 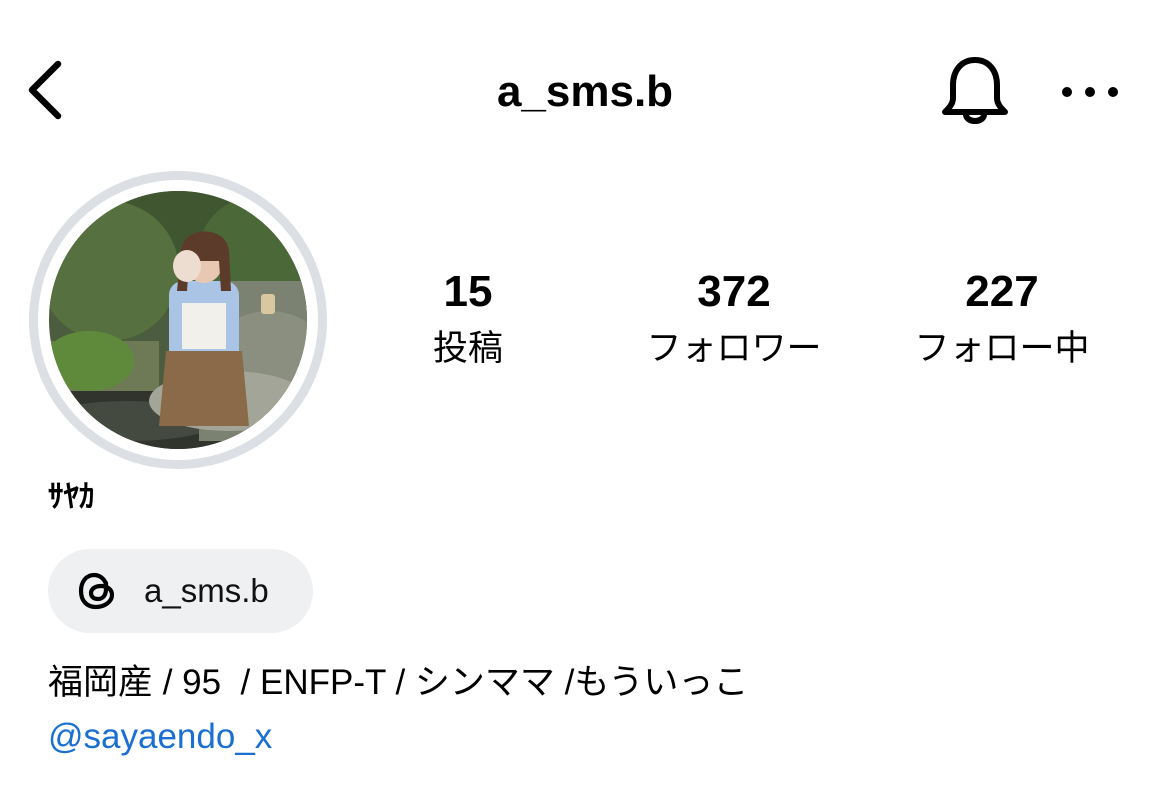 I want to click on avatar-story-ring, so click(x=178, y=320).